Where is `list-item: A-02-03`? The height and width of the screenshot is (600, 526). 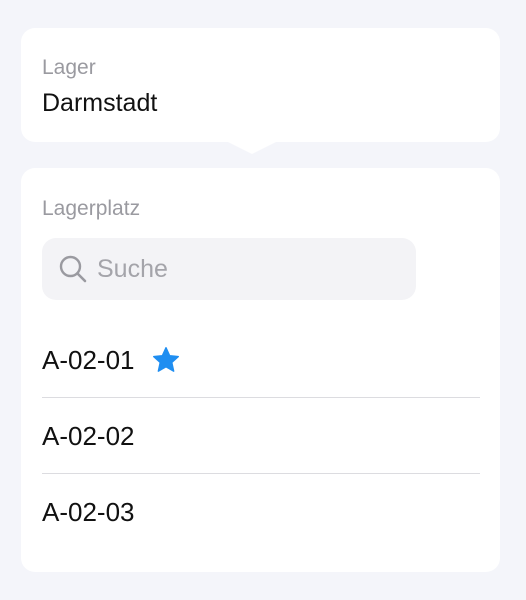
list-item: A-02-03 is located at coordinates (261, 512).